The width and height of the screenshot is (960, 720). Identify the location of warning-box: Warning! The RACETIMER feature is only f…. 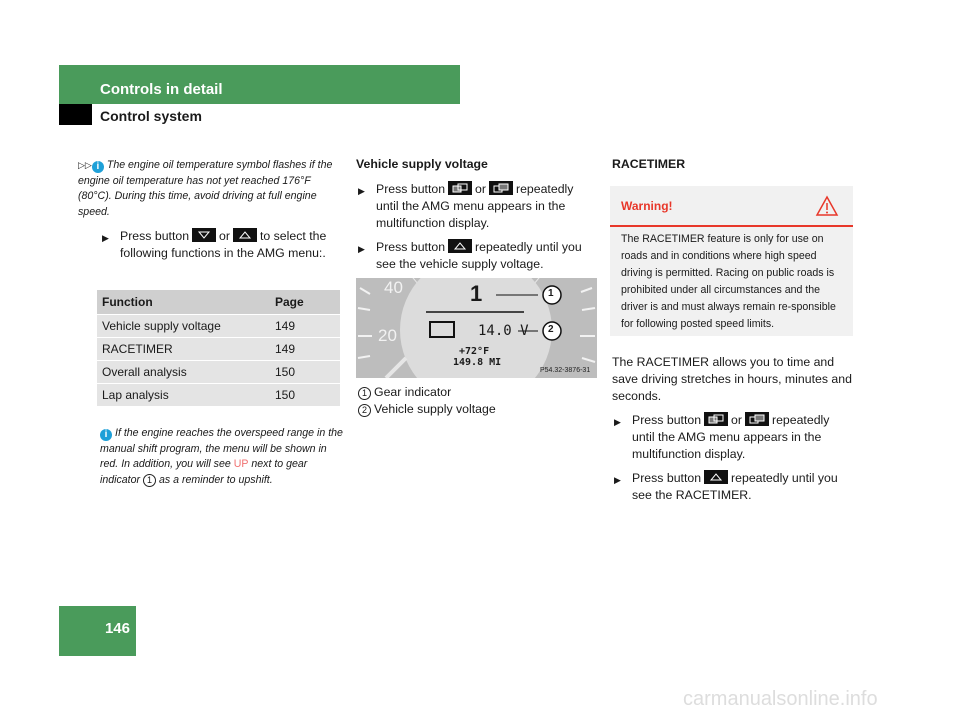
(731, 261).